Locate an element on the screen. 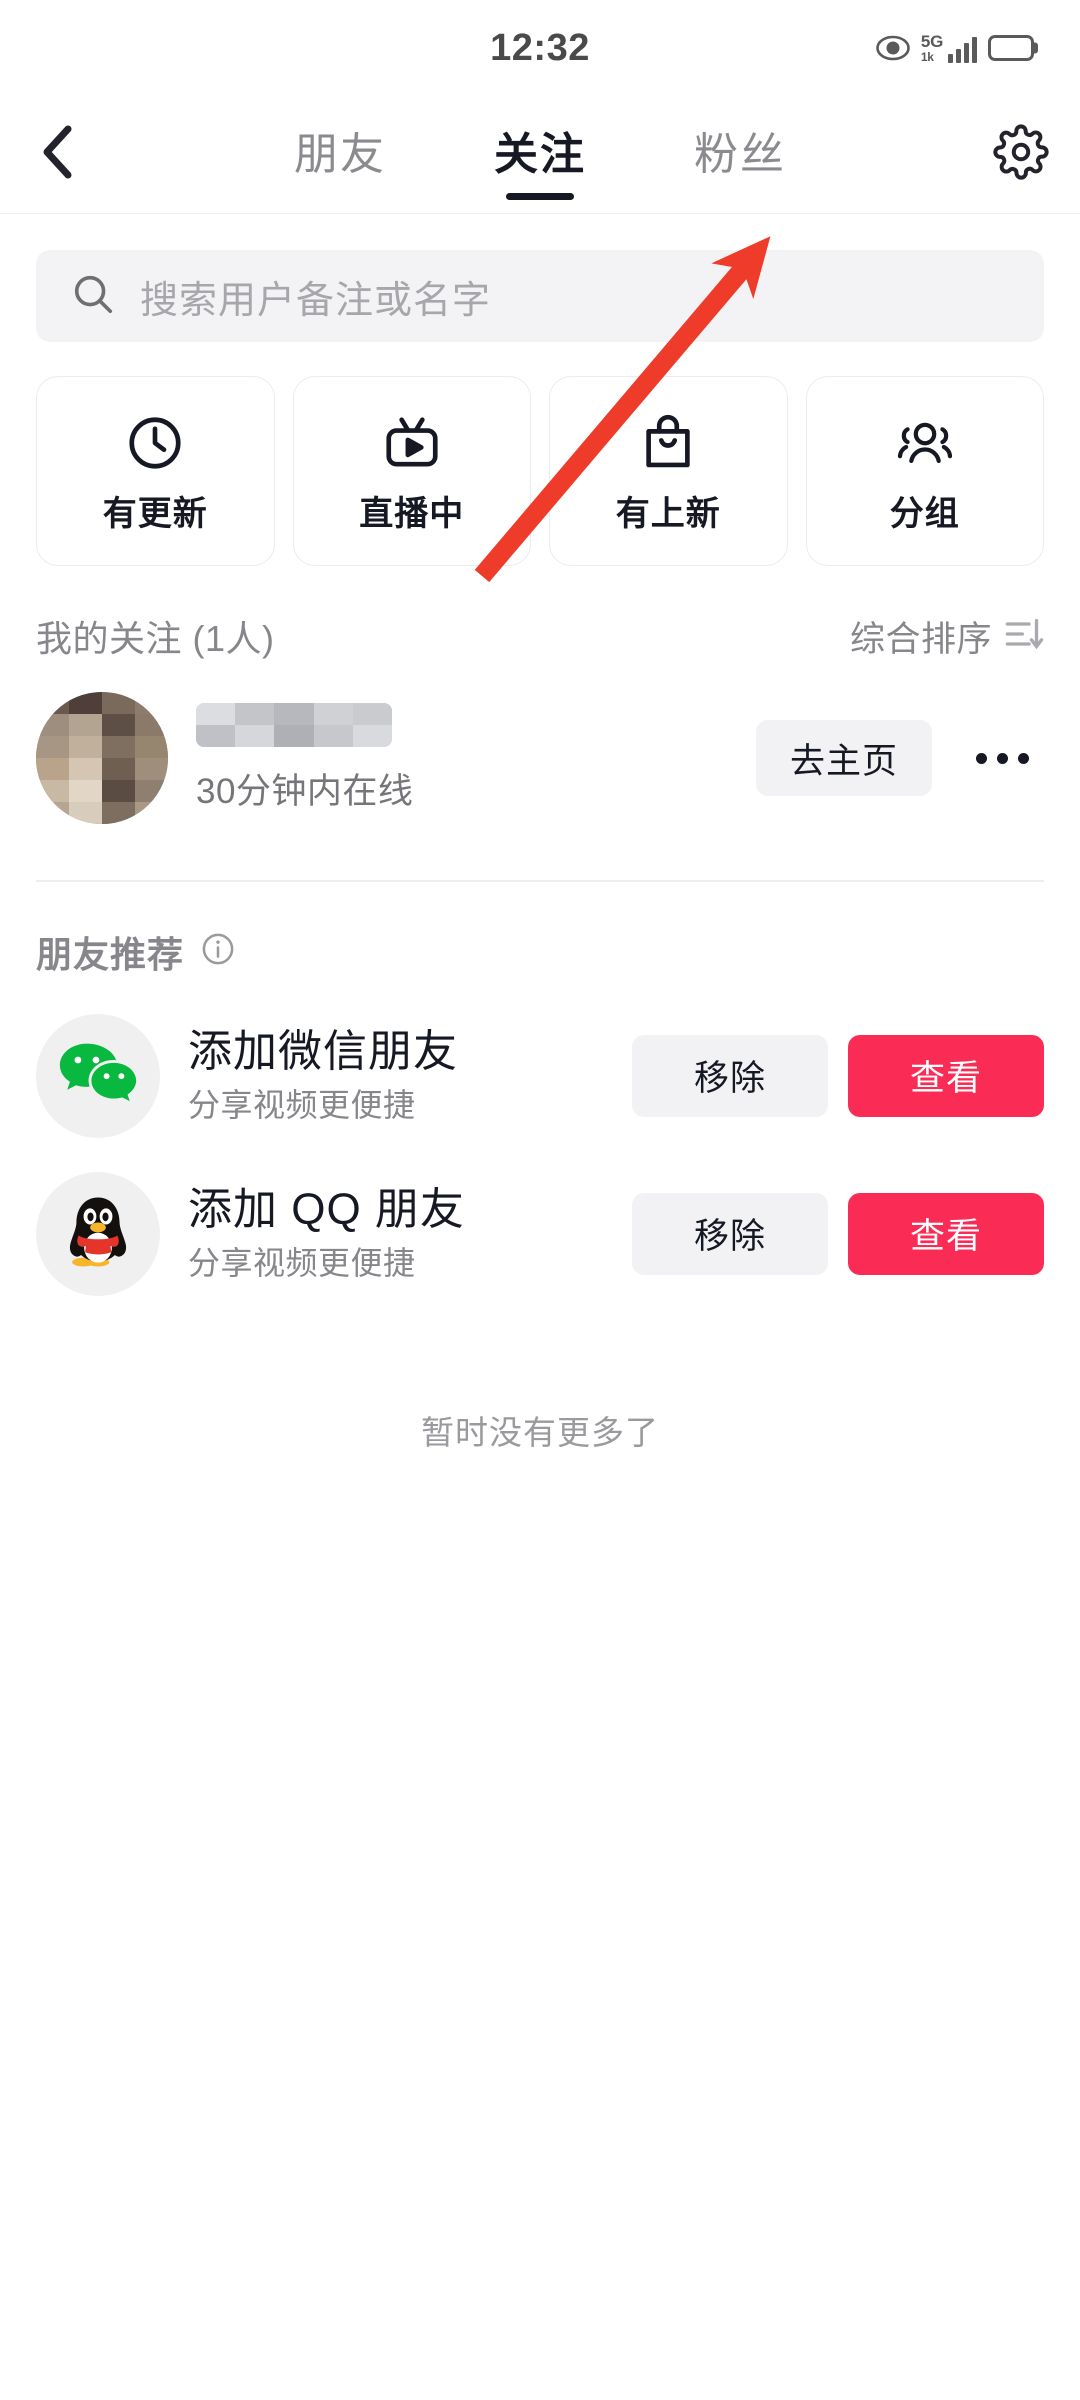 The image size is (1080, 2400). chevron-left-icon is located at coordinates (59, 154).